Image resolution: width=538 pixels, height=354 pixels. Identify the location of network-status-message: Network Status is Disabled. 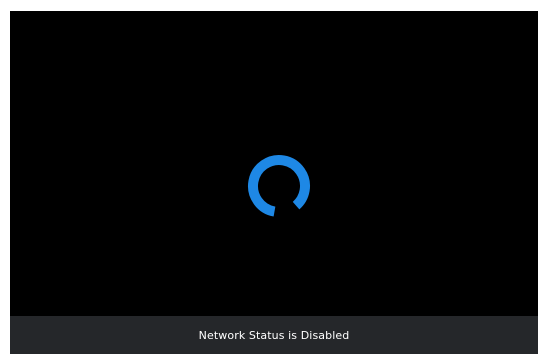
(274, 335).